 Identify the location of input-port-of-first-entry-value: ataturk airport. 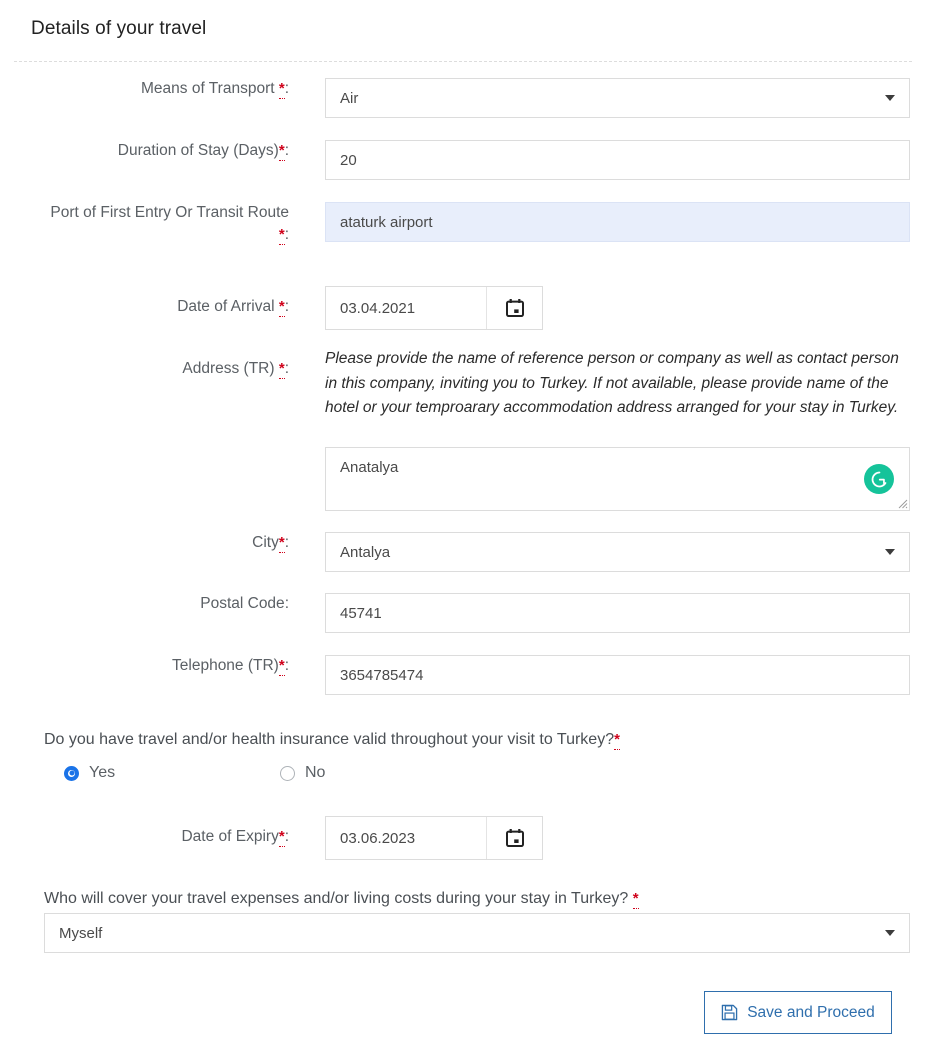
(386, 222).